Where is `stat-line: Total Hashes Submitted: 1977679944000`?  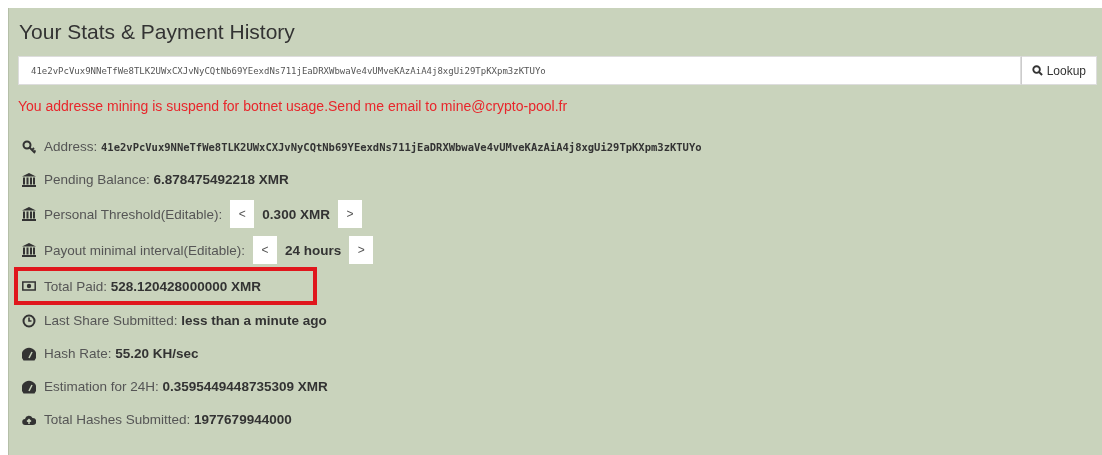
stat-line: Total Hashes Submitted: 1977679944000 is located at coordinates (168, 419).